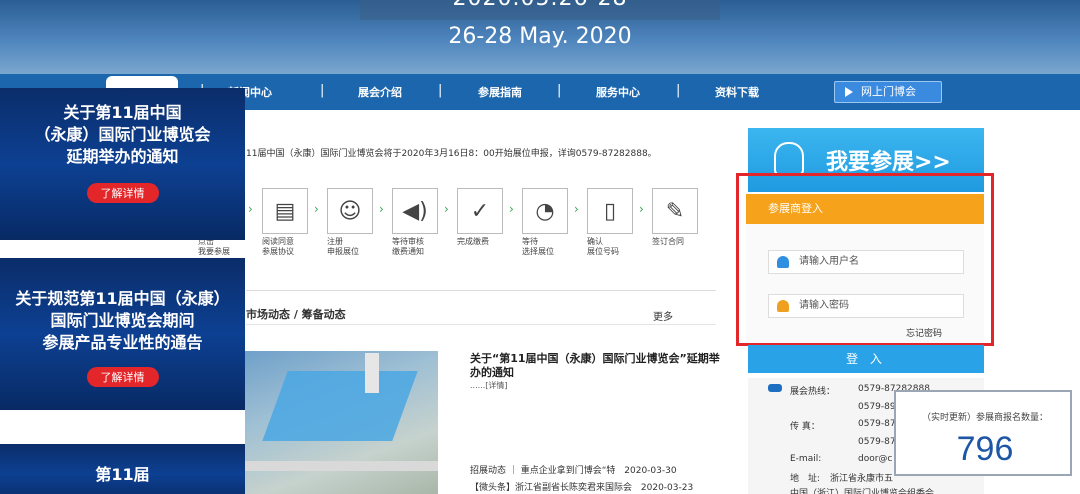 Image resolution: width=1080 pixels, height=494 pixels. What do you see at coordinates (350, 211) in the screenshot?
I see `user-icon: ☺` at bounding box center [350, 211].